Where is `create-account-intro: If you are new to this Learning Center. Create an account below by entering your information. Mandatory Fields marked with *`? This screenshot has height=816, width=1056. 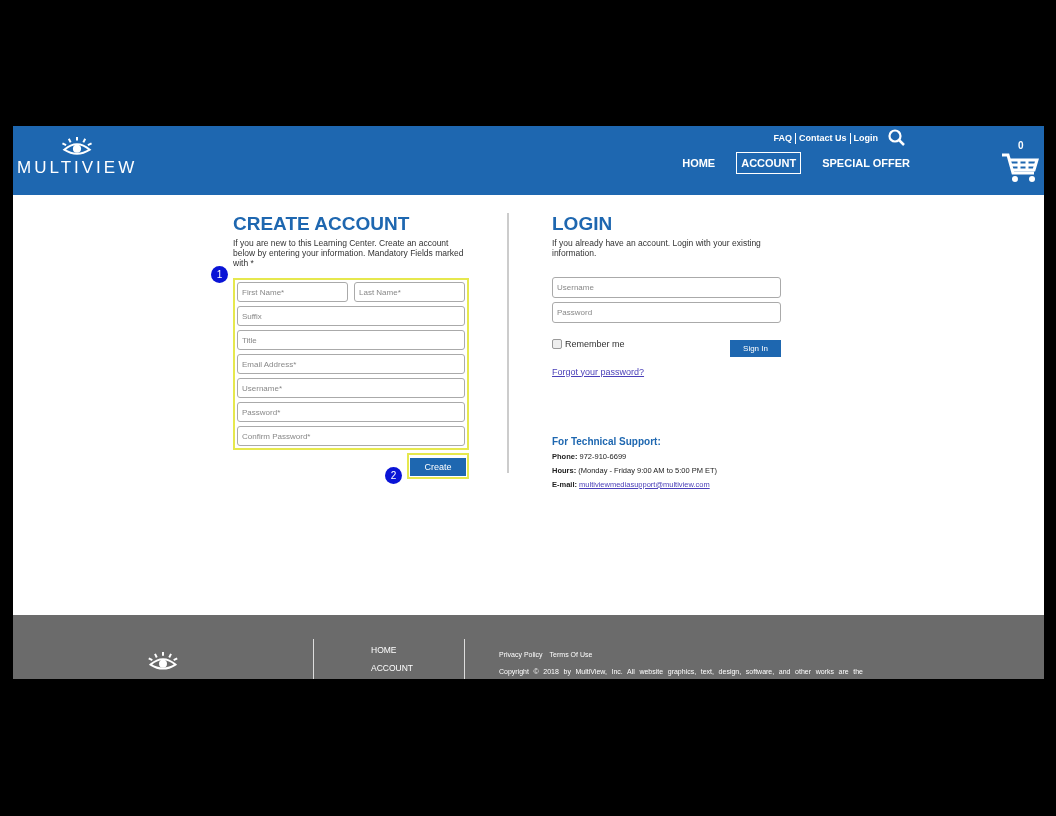
create-account-intro: If you are new to this Learning Center. Create an account below by entering your information. Mandatory Fields marked with * is located at coordinates (349, 254).